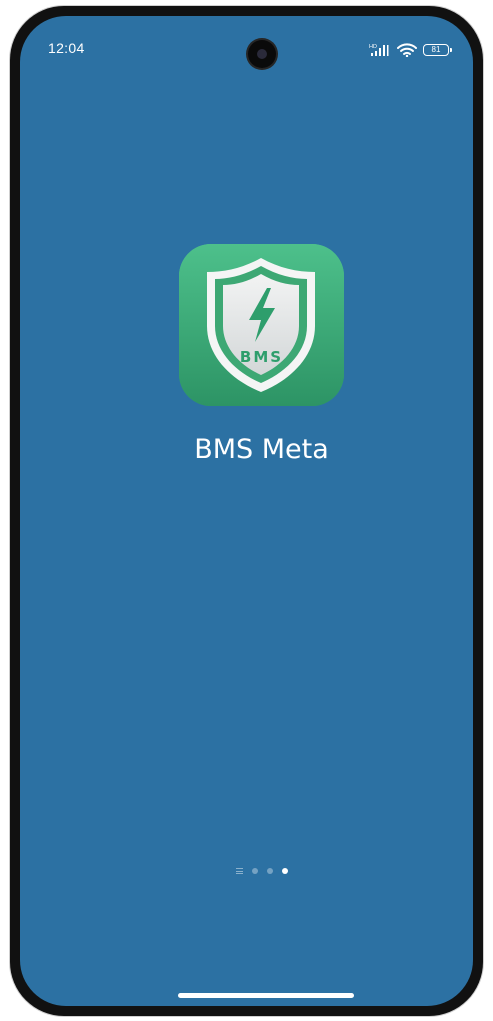 This screenshot has height=1021, width=493. Describe the element at coordinates (266, 995) in the screenshot. I see `home-gesture-bar` at that location.